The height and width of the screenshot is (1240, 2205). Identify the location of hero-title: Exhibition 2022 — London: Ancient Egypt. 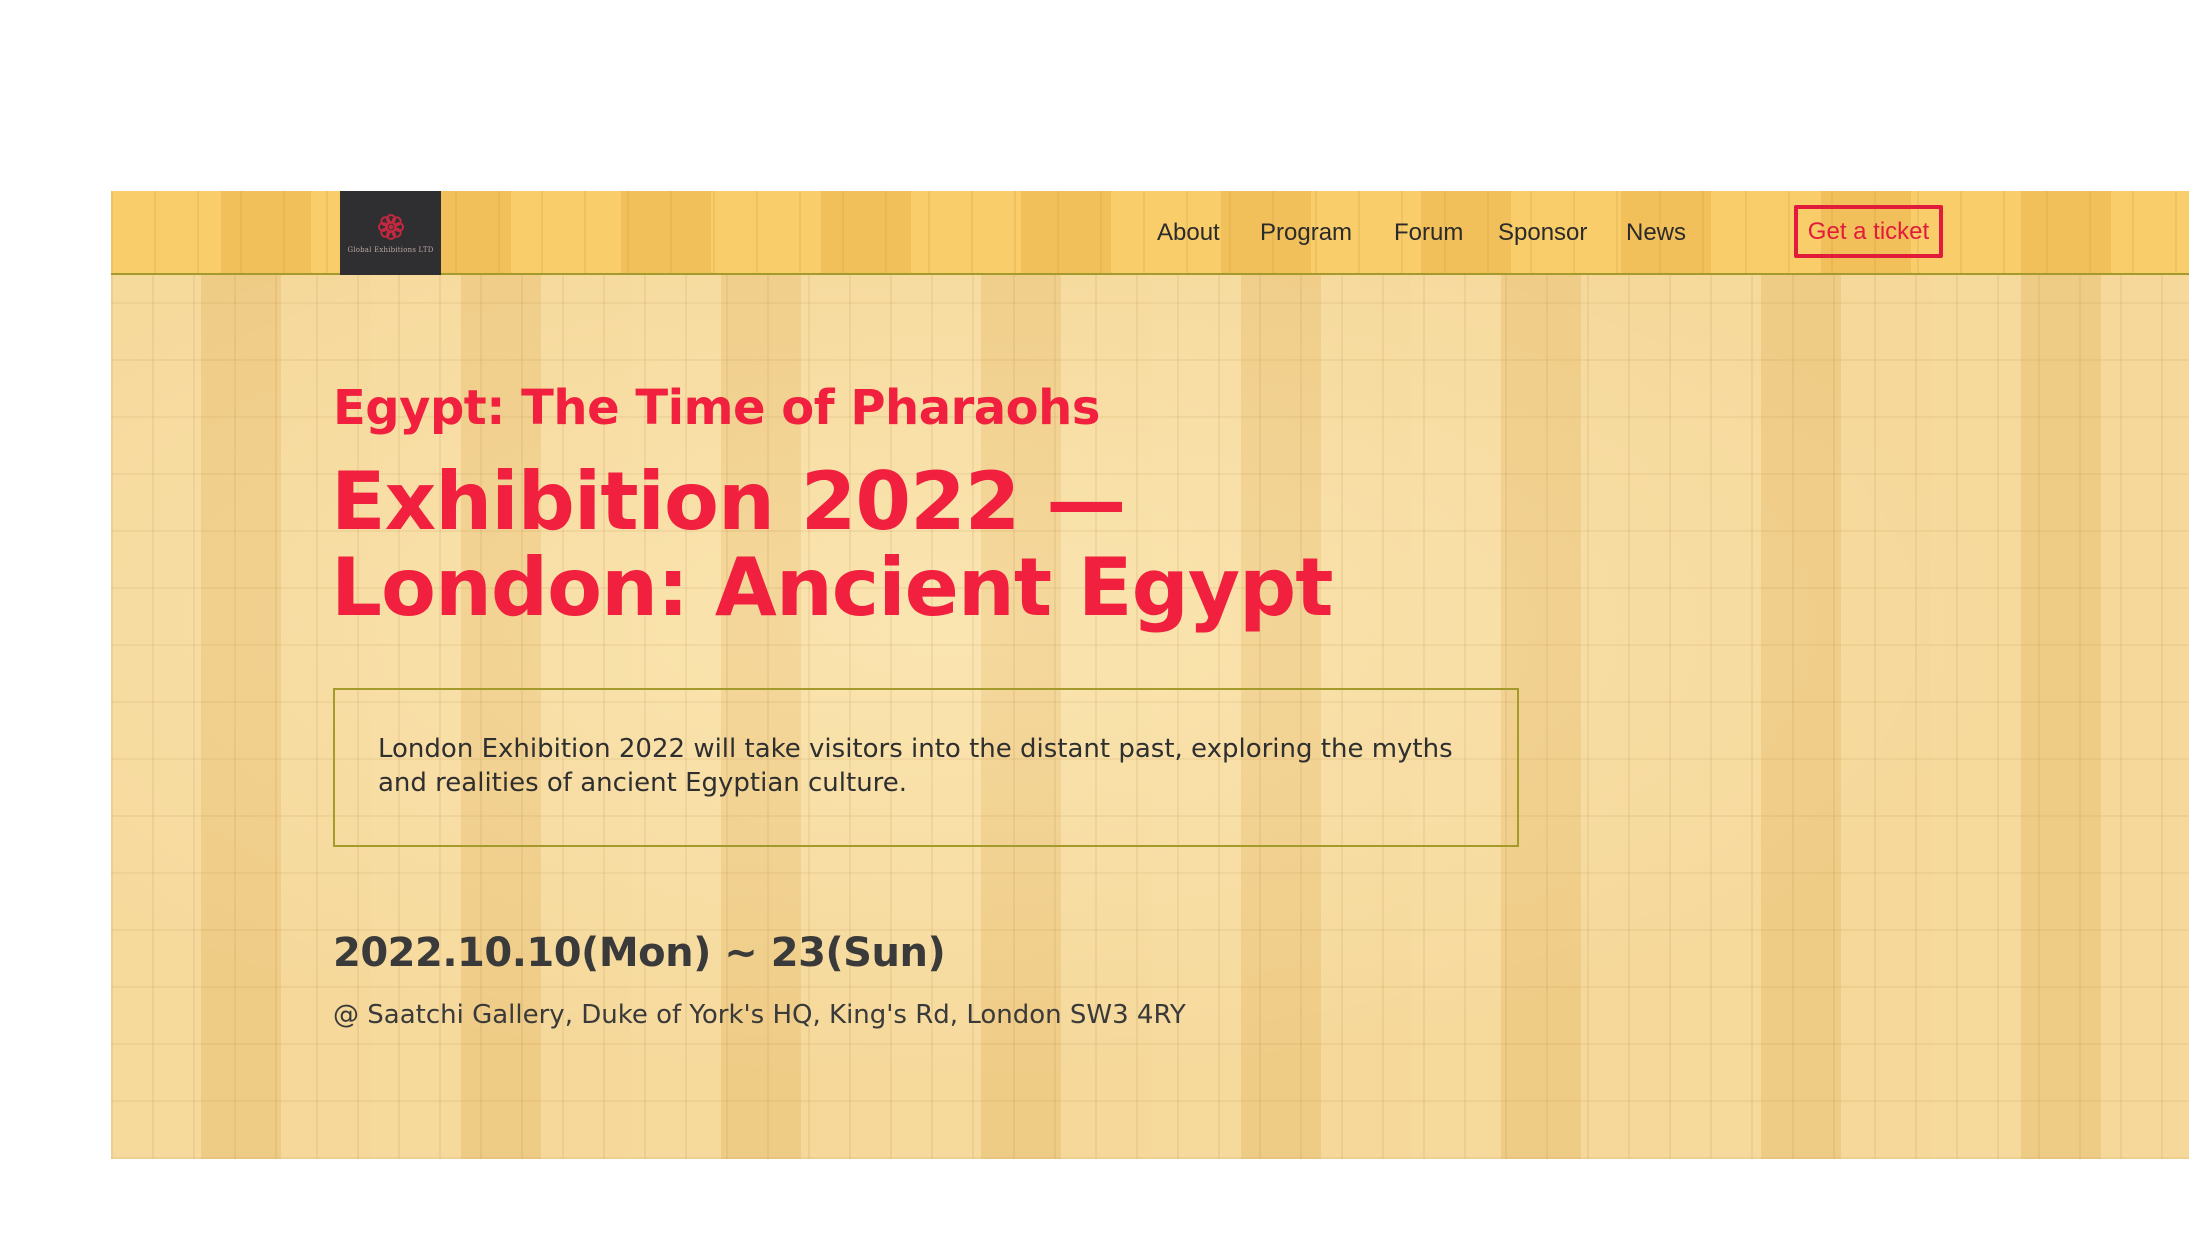
(832, 544).